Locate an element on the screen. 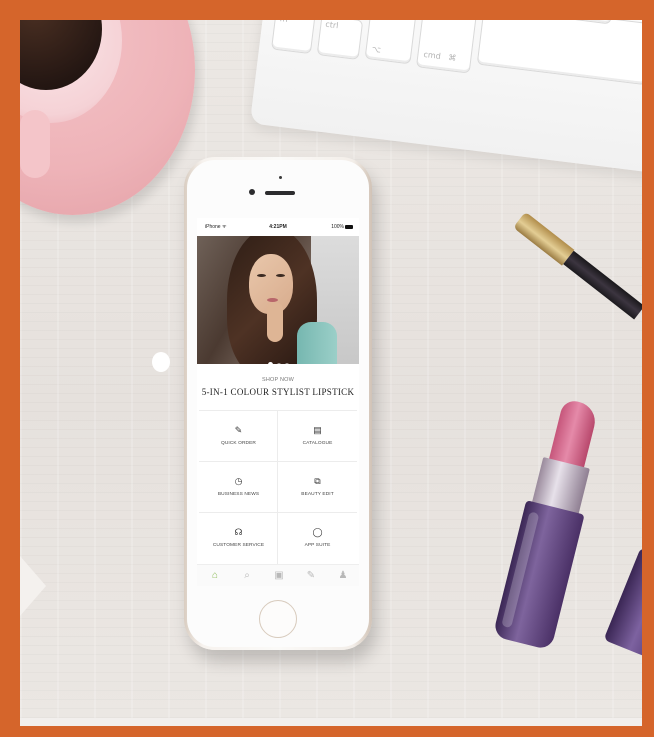  lipstick is located at coordinates (555, 529).